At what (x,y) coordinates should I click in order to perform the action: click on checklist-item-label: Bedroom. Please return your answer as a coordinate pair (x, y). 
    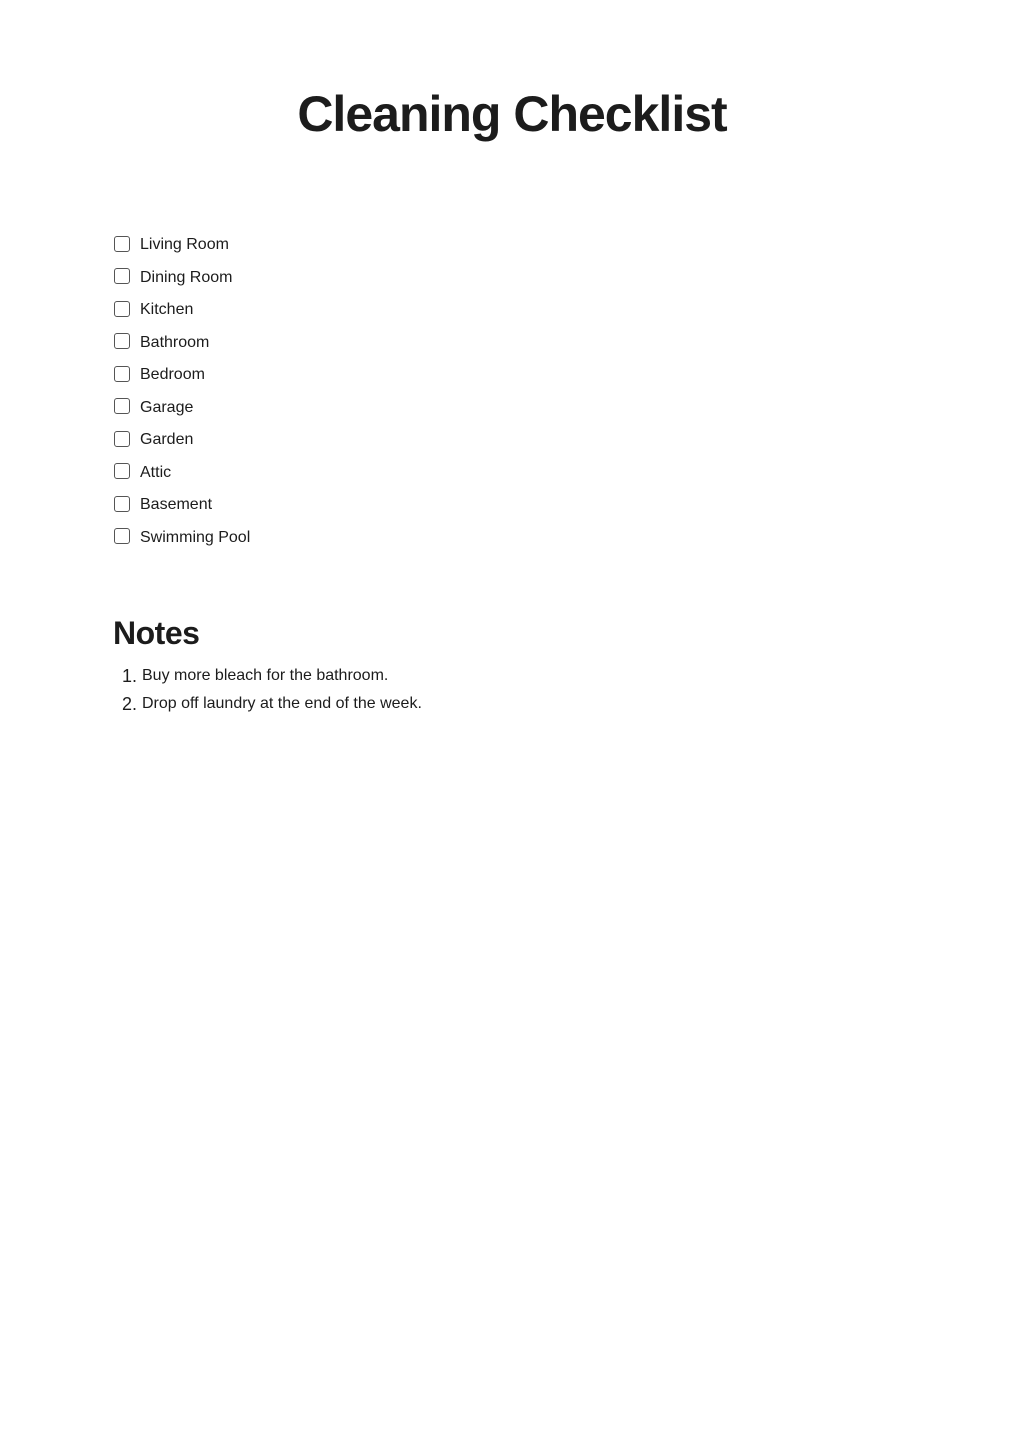
    Looking at the image, I should click on (172, 375).